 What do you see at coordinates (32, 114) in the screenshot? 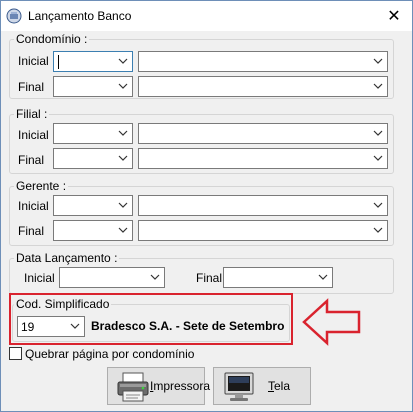
I see `filial-group-title: Filial :` at bounding box center [32, 114].